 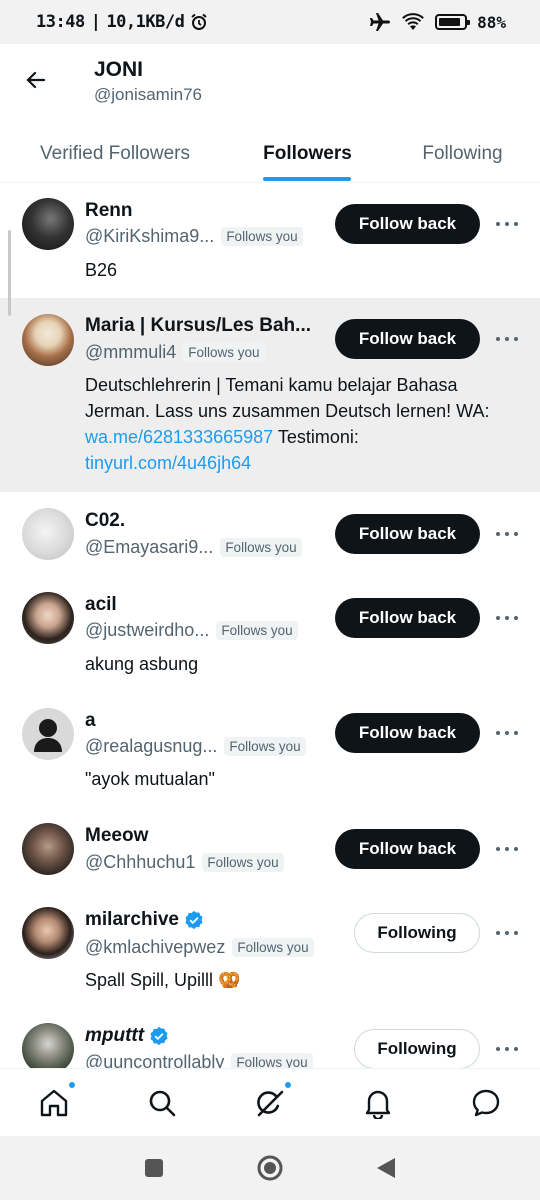 What do you see at coordinates (145, 22) in the screenshot?
I see `network-speed: 10,1KB/d` at bounding box center [145, 22].